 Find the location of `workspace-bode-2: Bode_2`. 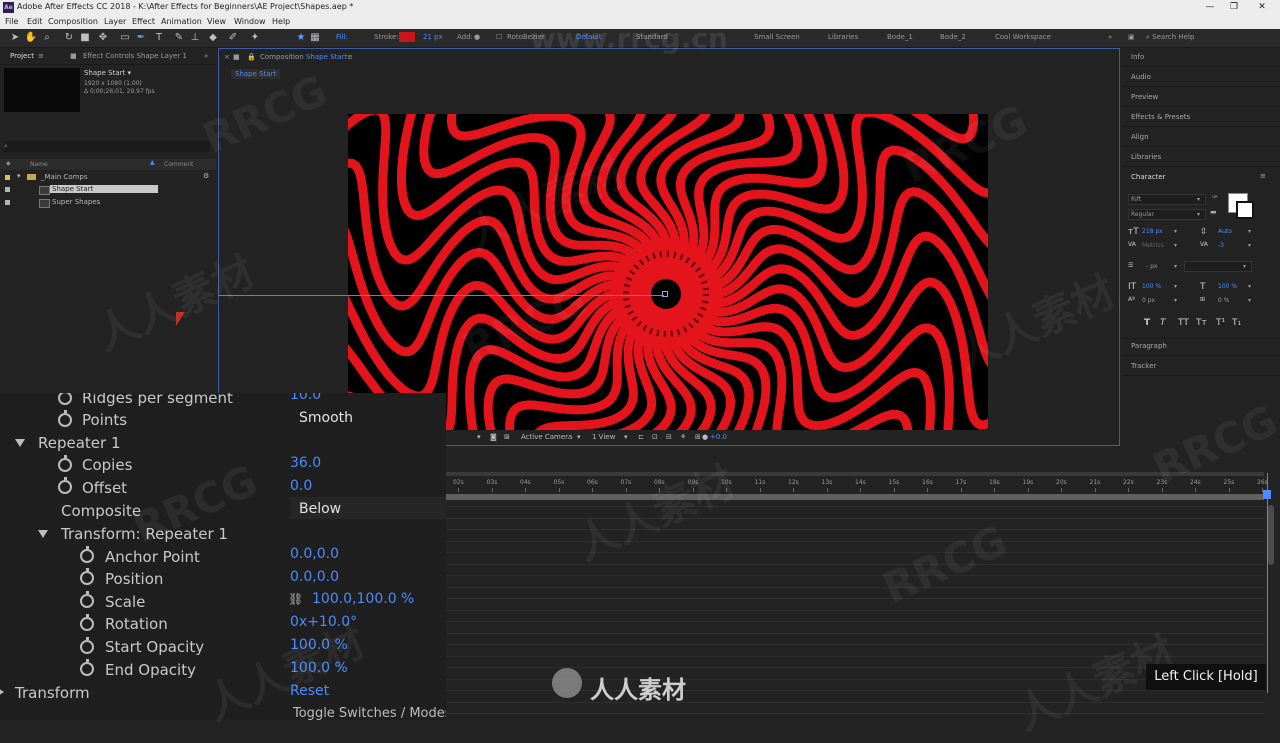

workspace-bode-2: Bode_2 is located at coordinates (953, 37).